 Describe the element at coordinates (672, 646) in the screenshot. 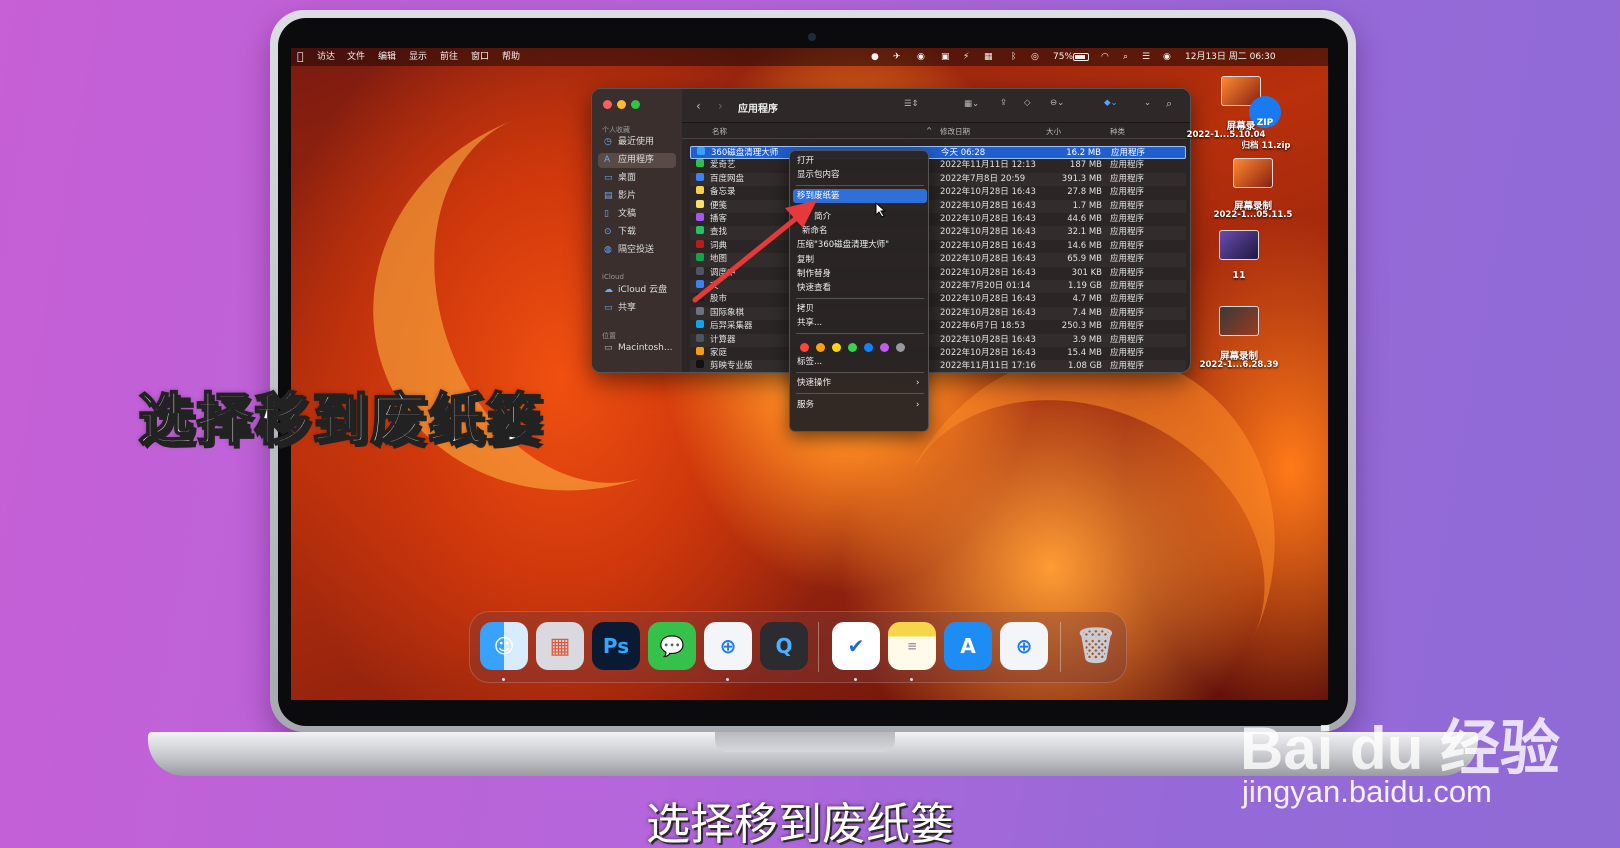

I see `messages-app-icon: 💬` at that location.